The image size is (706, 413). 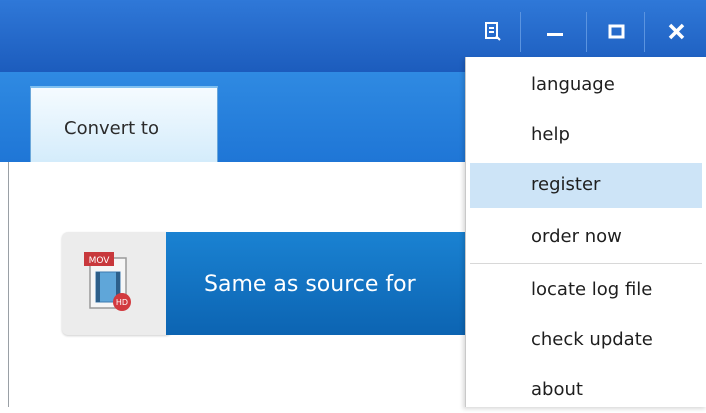 I want to click on tab-label: Convert to, so click(x=111, y=128).